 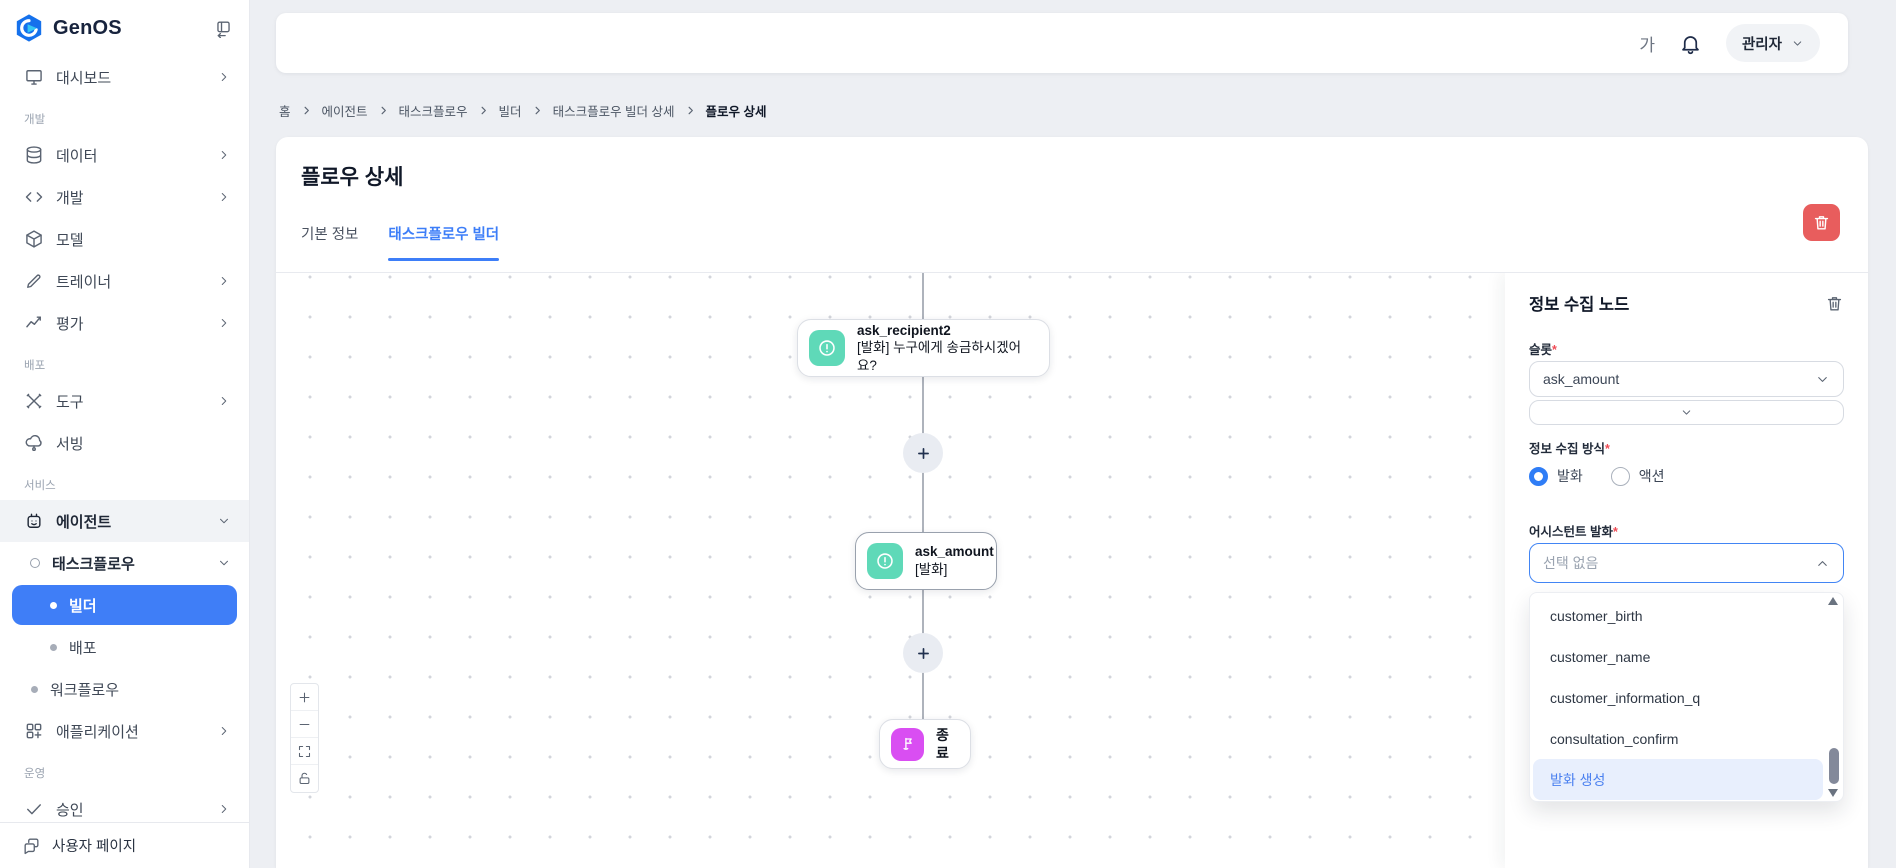 I want to click on font-size-toggle: 가, so click(x=1647, y=43).